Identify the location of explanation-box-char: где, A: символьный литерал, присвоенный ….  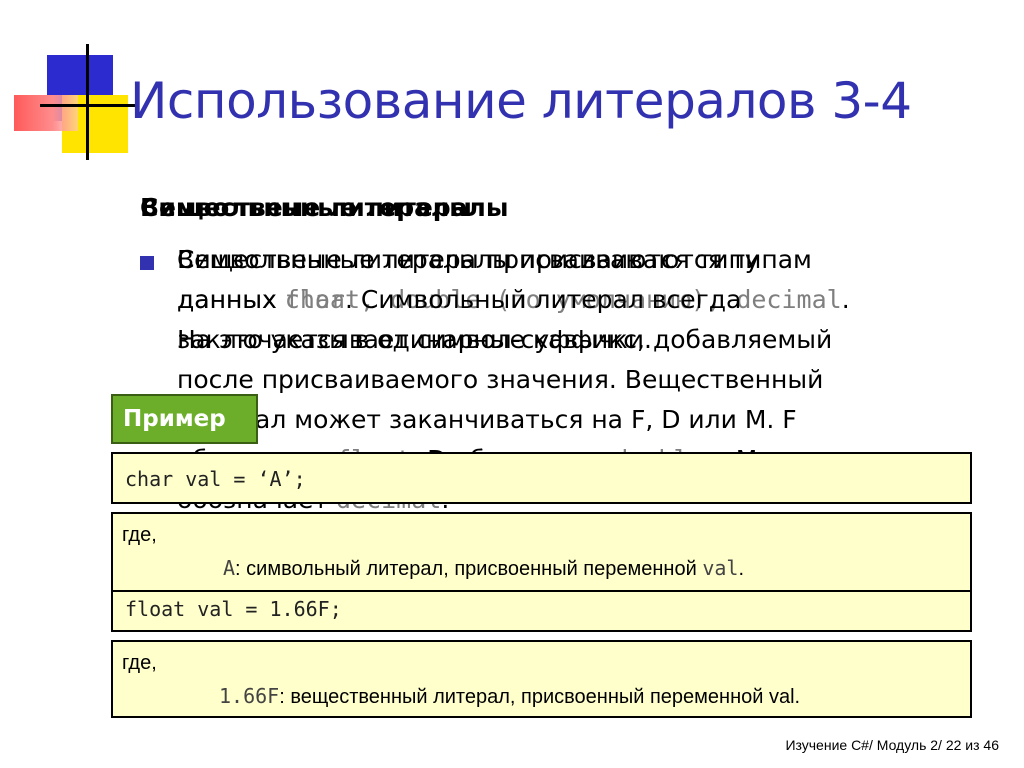
(541, 552).